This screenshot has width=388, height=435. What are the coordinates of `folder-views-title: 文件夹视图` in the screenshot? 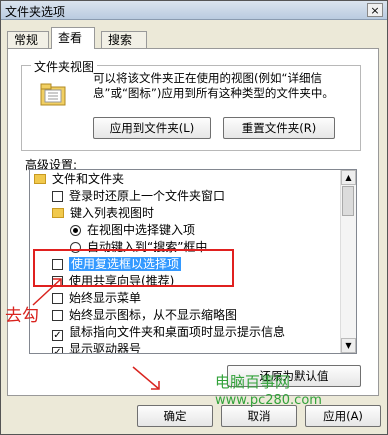 It's located at (64, 66).